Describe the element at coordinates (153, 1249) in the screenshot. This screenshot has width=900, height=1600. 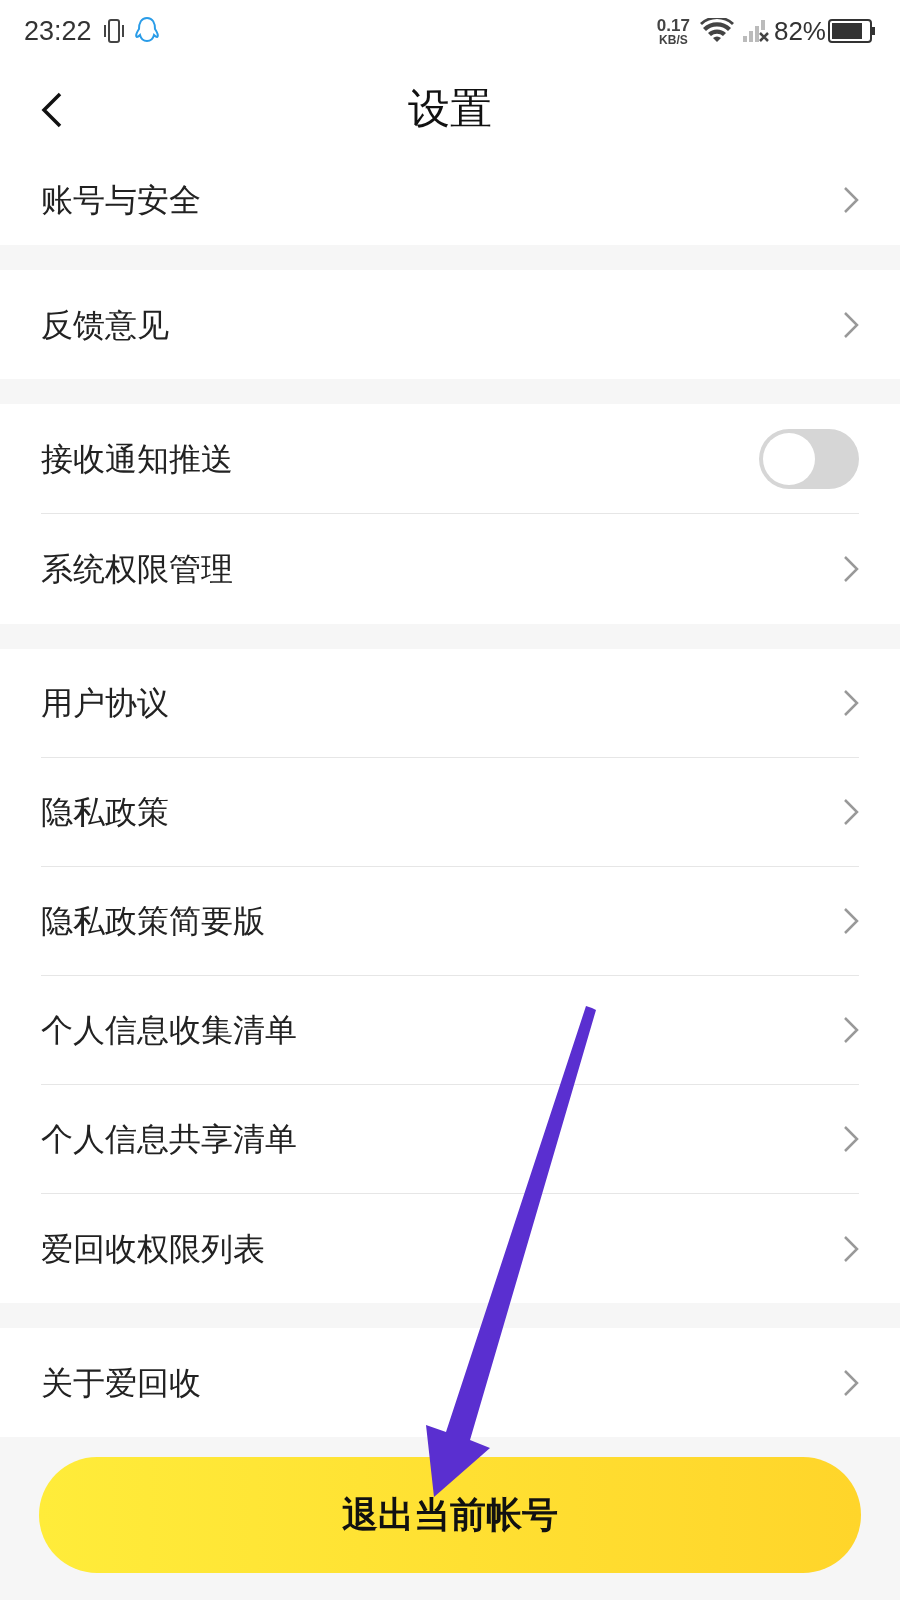
I see `row-label: 爱回收权限列表` at that location.